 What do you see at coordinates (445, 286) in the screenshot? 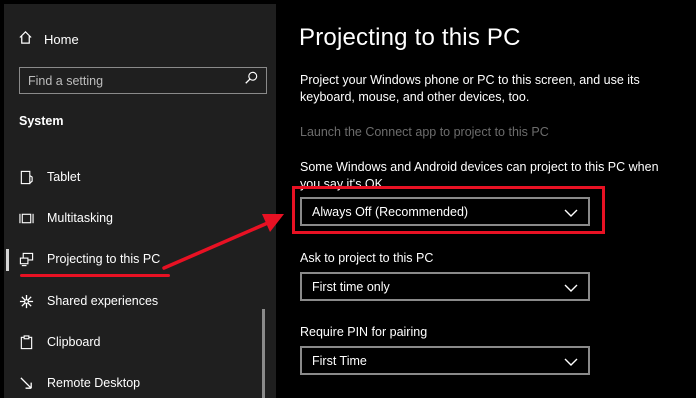
I see `ask-dropdown: First time only` at bounding box center [445, 286].